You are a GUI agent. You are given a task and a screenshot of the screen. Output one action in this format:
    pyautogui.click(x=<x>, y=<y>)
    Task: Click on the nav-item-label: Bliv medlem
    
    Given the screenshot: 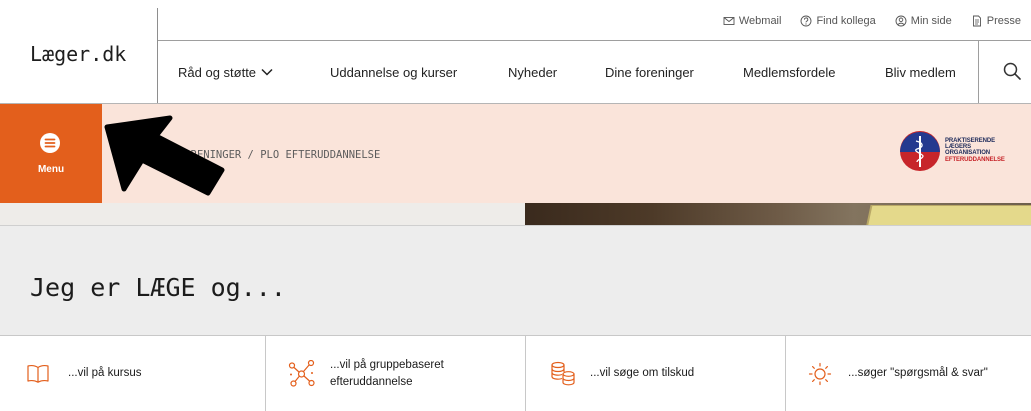 What is the action you would take?
    pyautogui.click(x=920, y=72)
    